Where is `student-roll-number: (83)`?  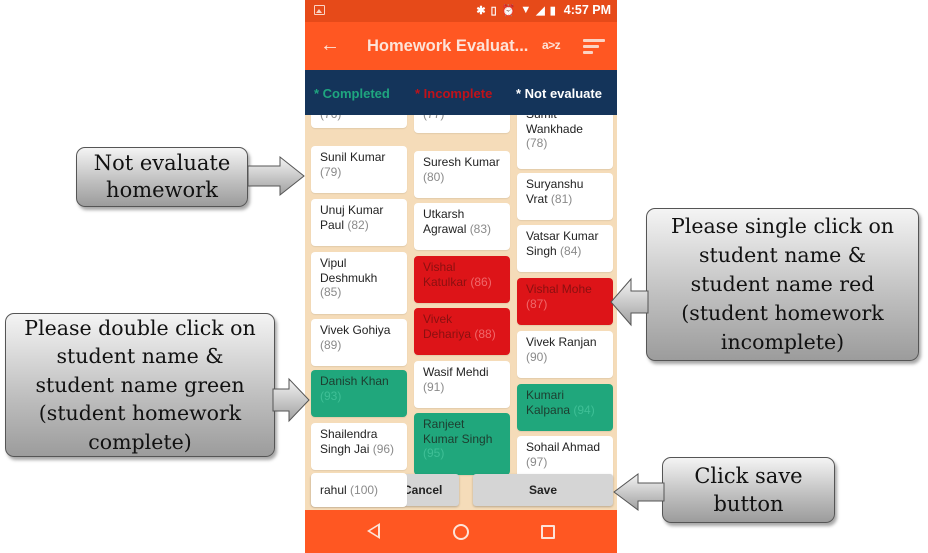 student-roll-number: (83) is located at coordinates (480, 228).